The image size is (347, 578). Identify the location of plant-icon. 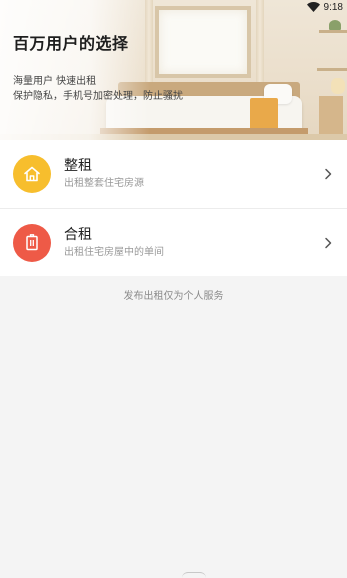
(335, 25).